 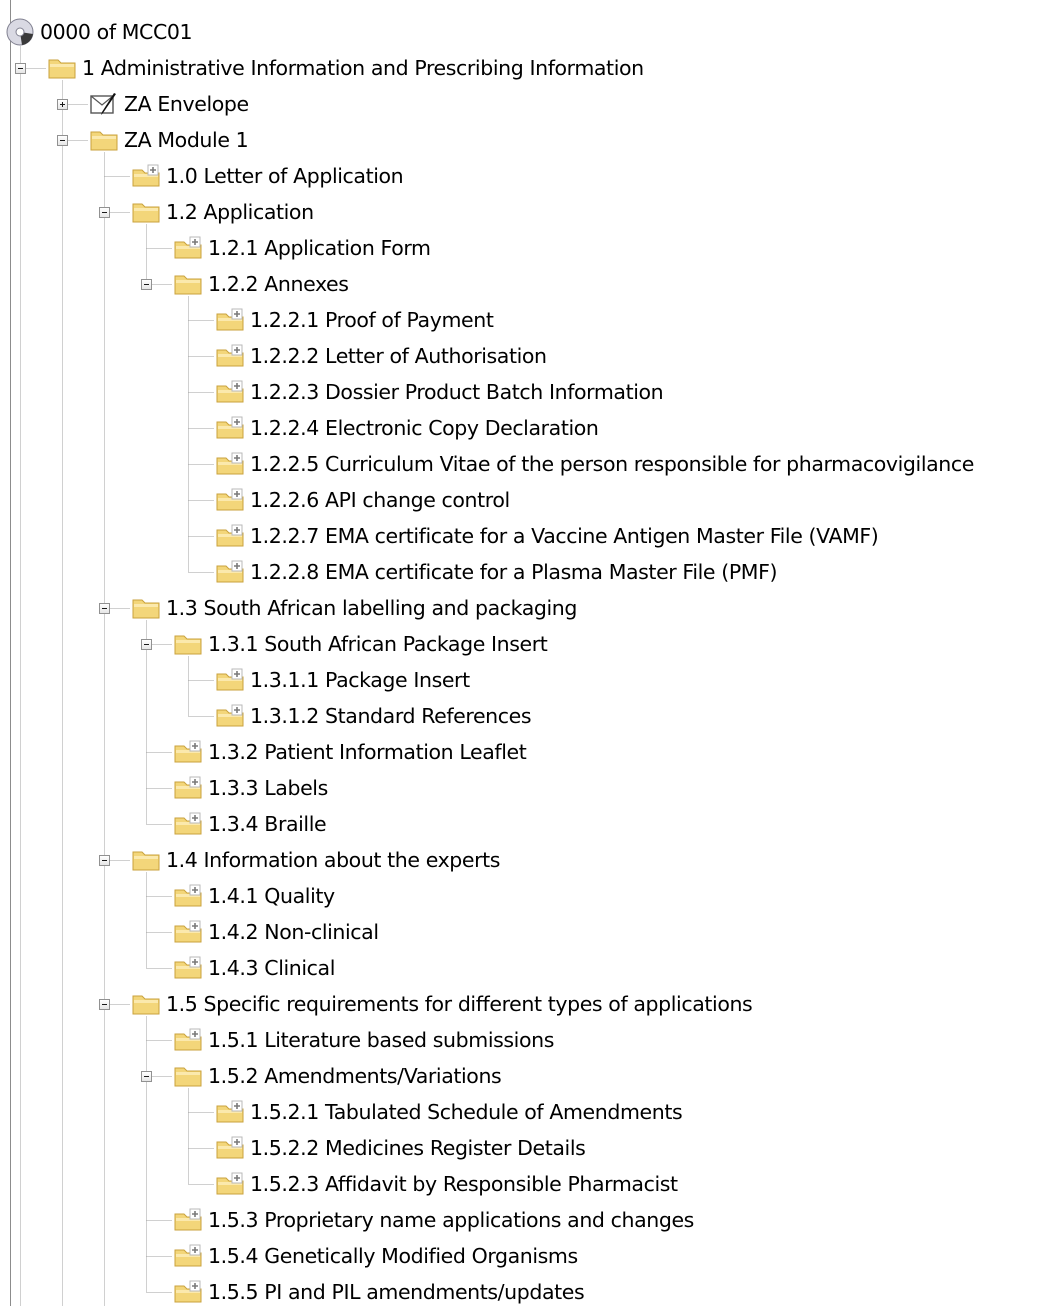 I want to click on tree-node-label: 1.3.3 Labels, so click(x=268, y=788).